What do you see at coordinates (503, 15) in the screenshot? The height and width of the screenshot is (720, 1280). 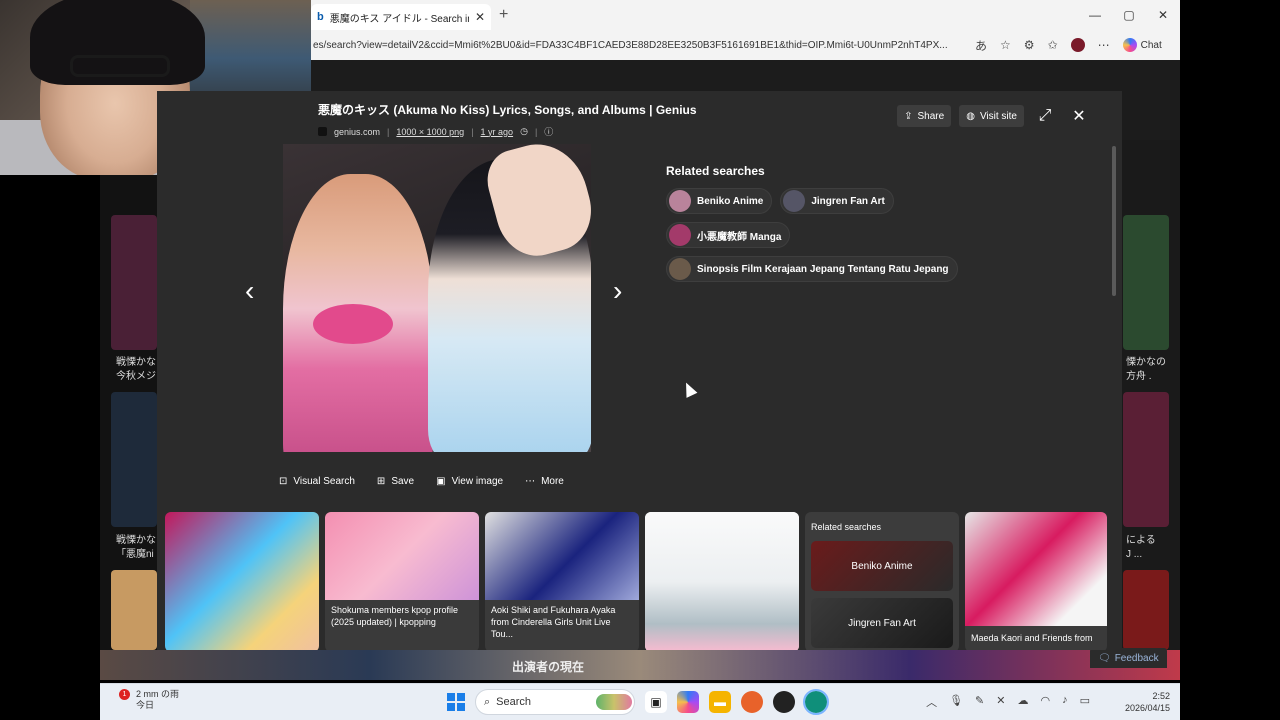 I see `new-tab-button: +` at bounding box center [503, 15].